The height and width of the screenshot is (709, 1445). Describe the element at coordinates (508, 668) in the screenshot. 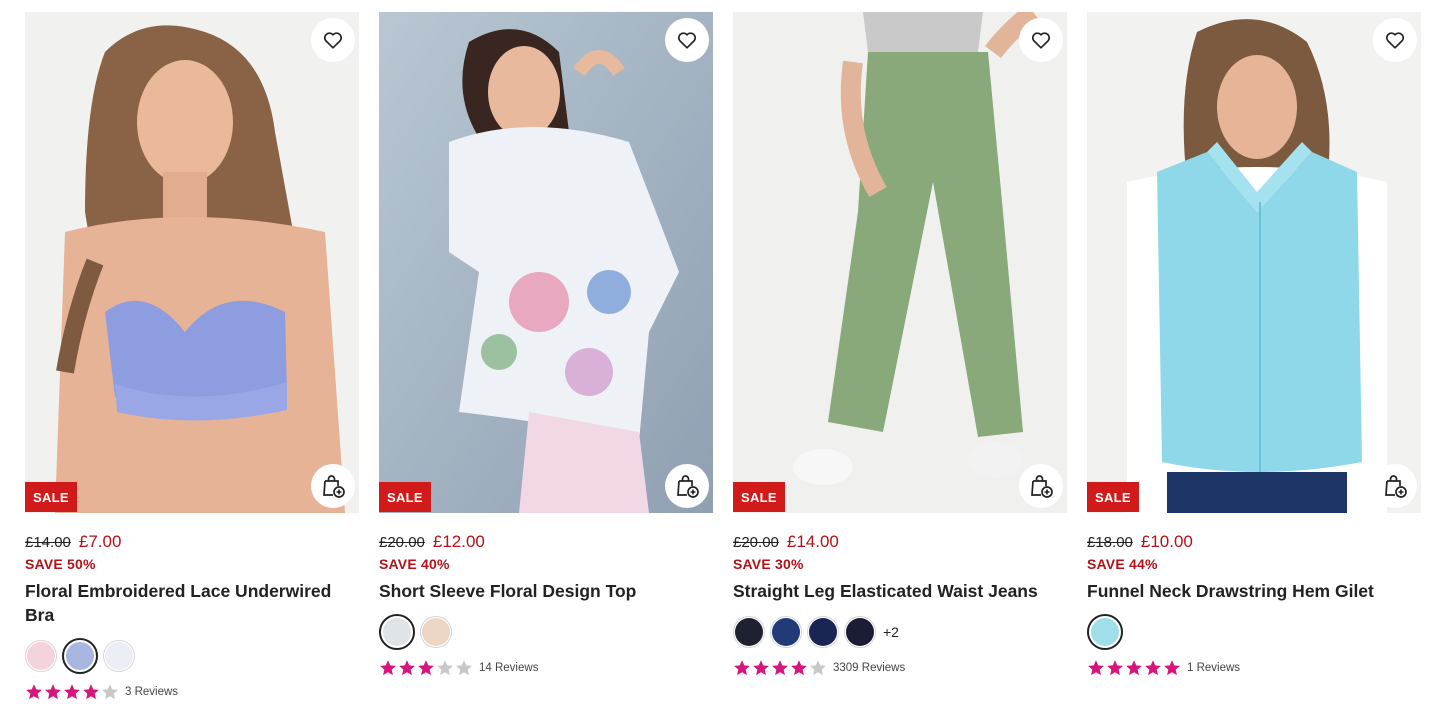

I see `reviews-link: 14 Reviews` at that location.